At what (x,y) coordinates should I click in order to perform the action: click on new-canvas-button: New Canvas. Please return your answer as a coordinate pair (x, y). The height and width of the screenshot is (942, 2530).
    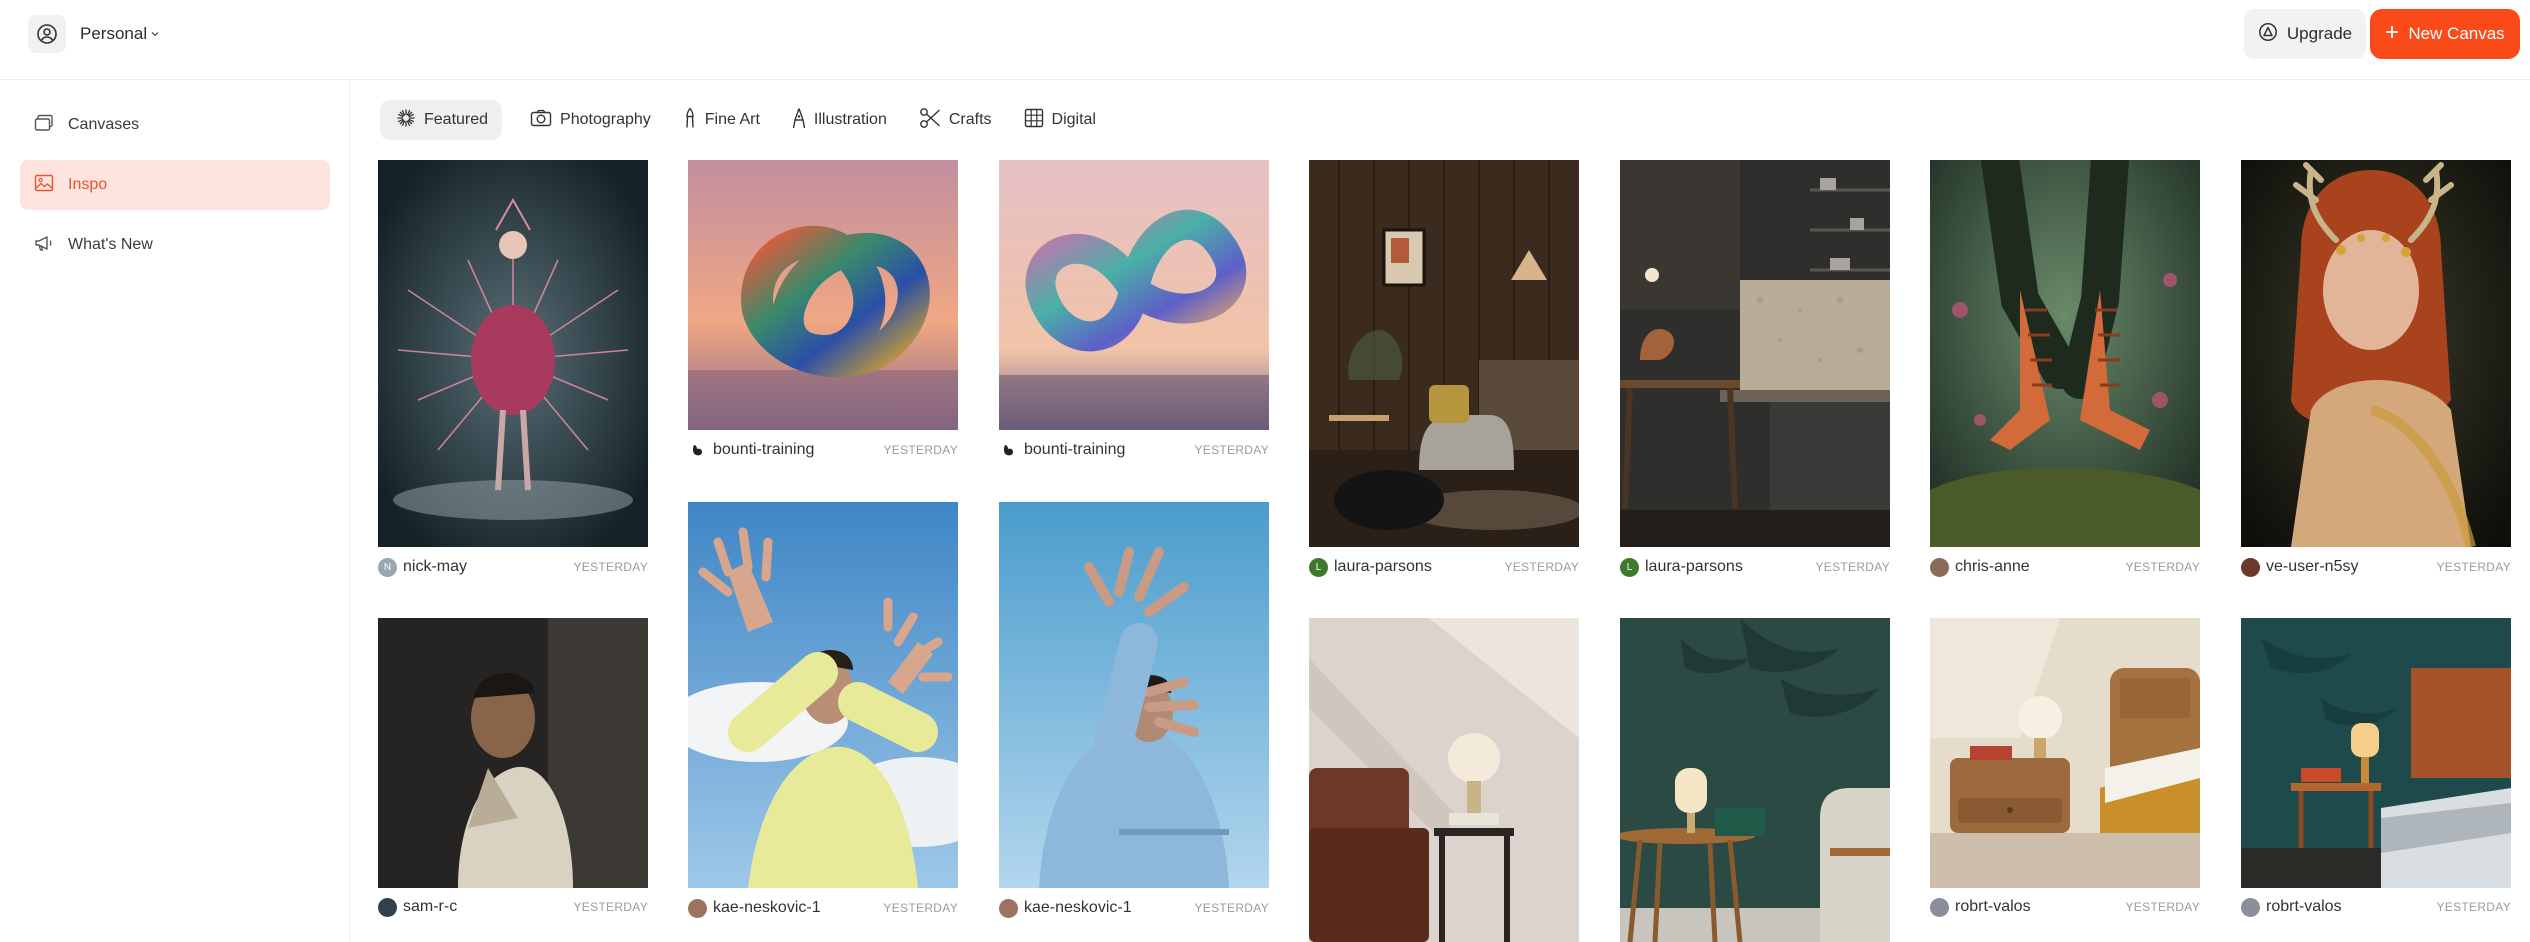
    Looking at the image, I should click on (2445, 34).